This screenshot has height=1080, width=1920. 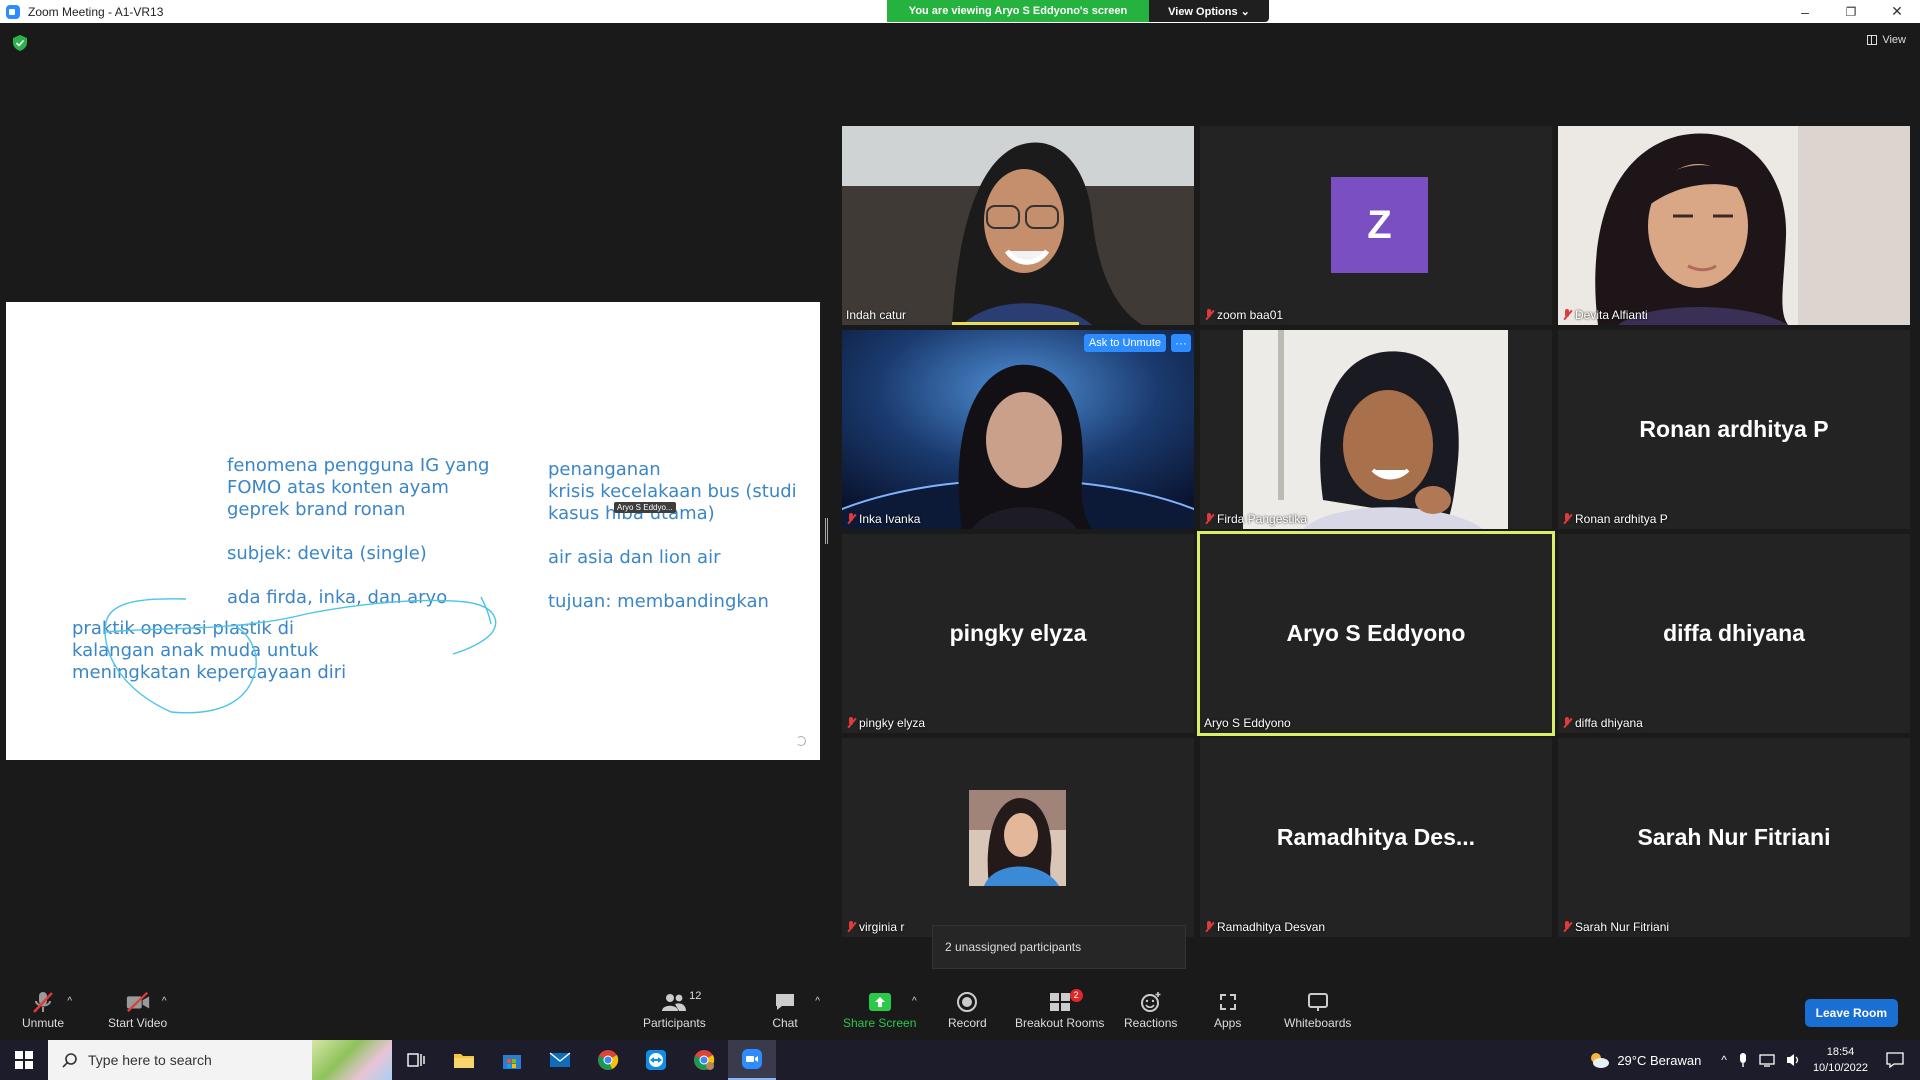 What do you see at coordinates (150, 1060) in the screenshot?
I see `search-placeholder: Type here to search` at bounding box center [150, 1060].